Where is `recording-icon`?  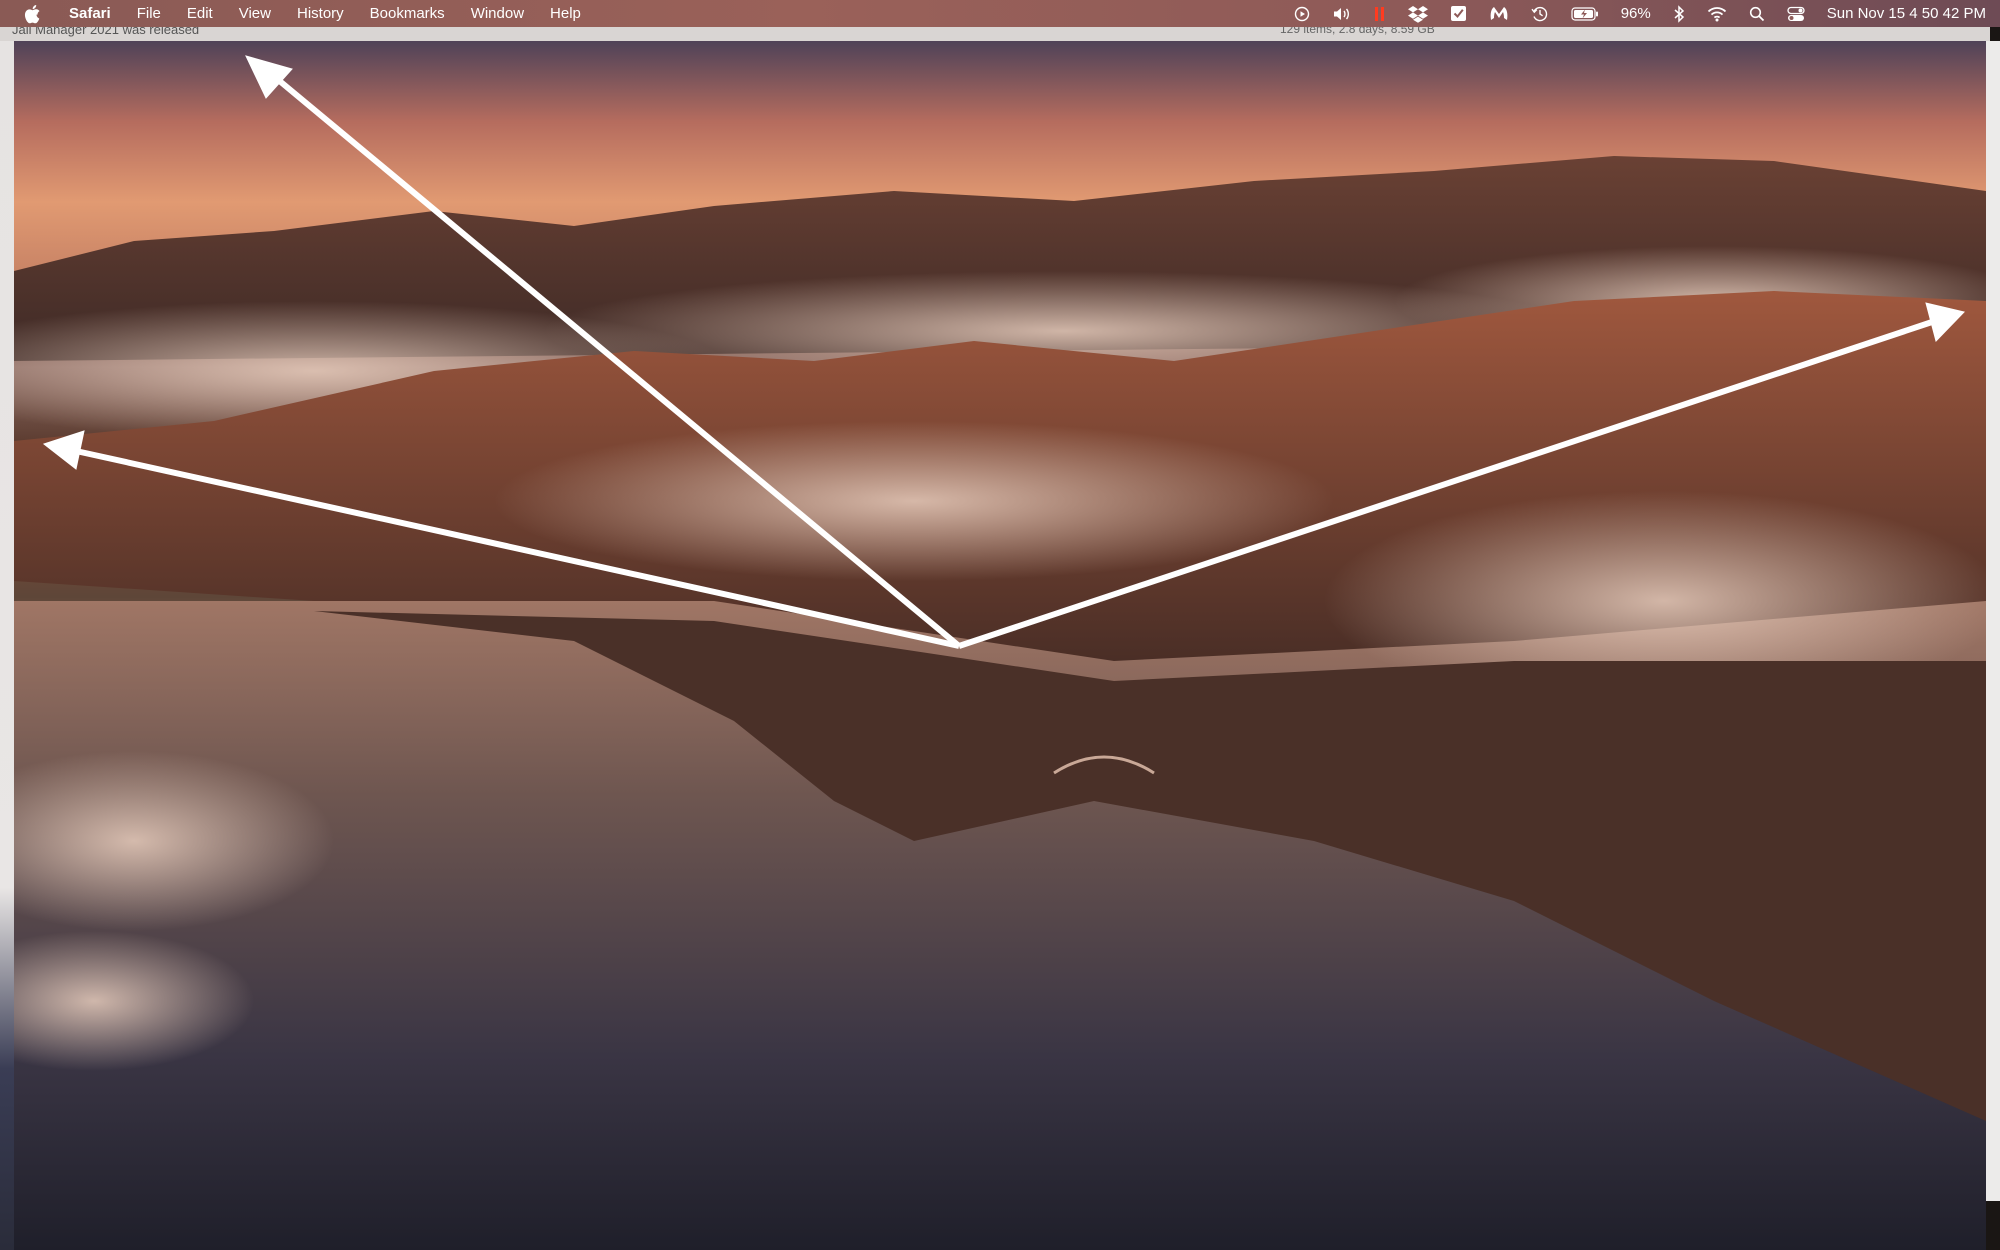 recording-icon is located at coordinates (1380, 13).